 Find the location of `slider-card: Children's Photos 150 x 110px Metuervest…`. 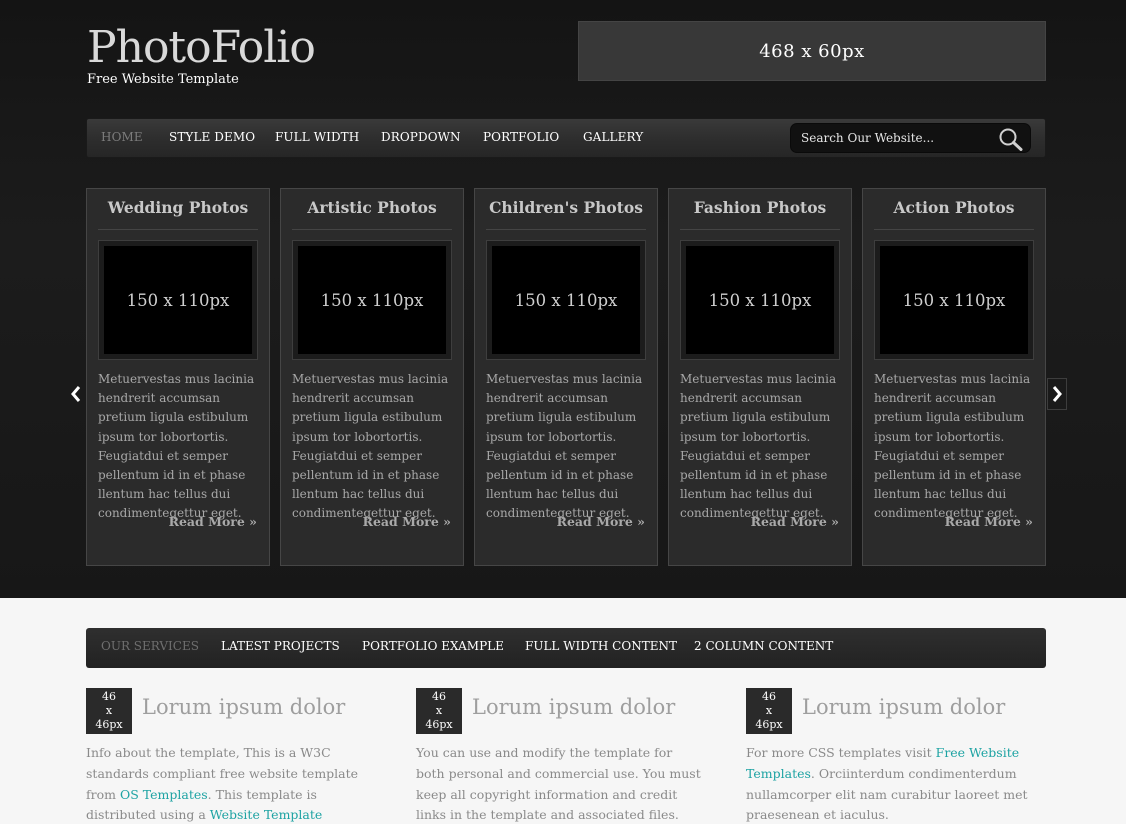

slider-card: Children's Photos 150 x 110px Metuervest… is located at coordinates (566, 377).